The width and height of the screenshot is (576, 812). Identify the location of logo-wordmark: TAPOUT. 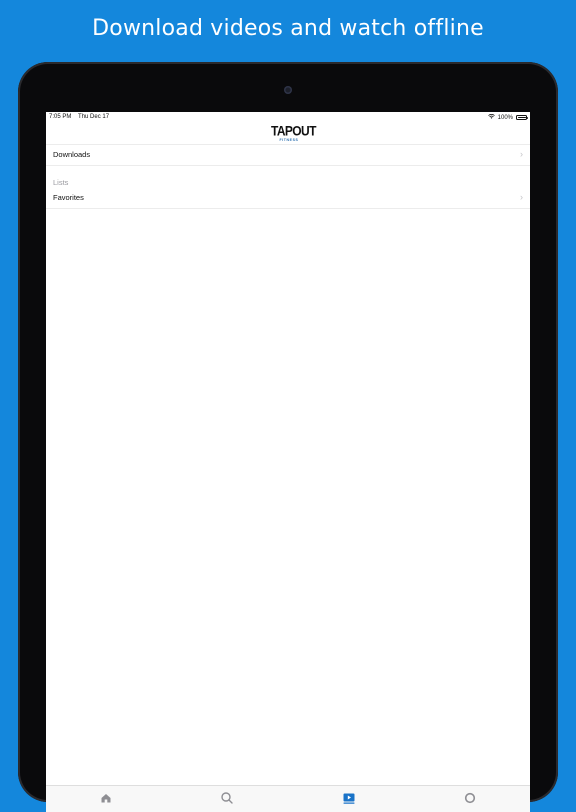
(293, 130).